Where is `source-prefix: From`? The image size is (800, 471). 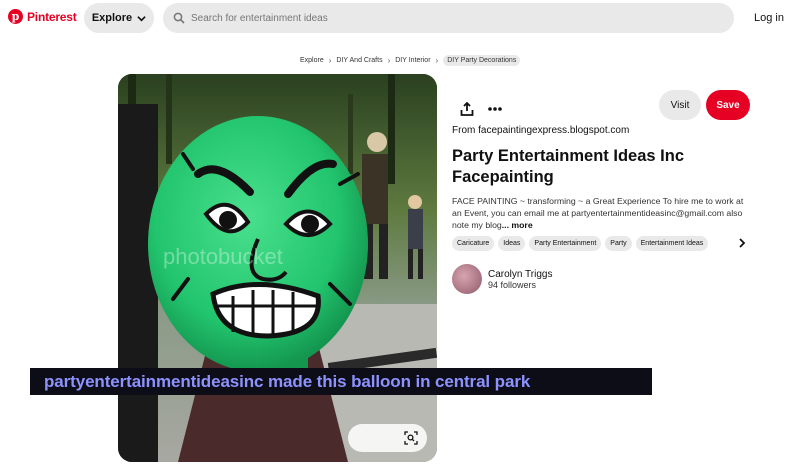
source-prefix: From is located at coordinates (465, 130).